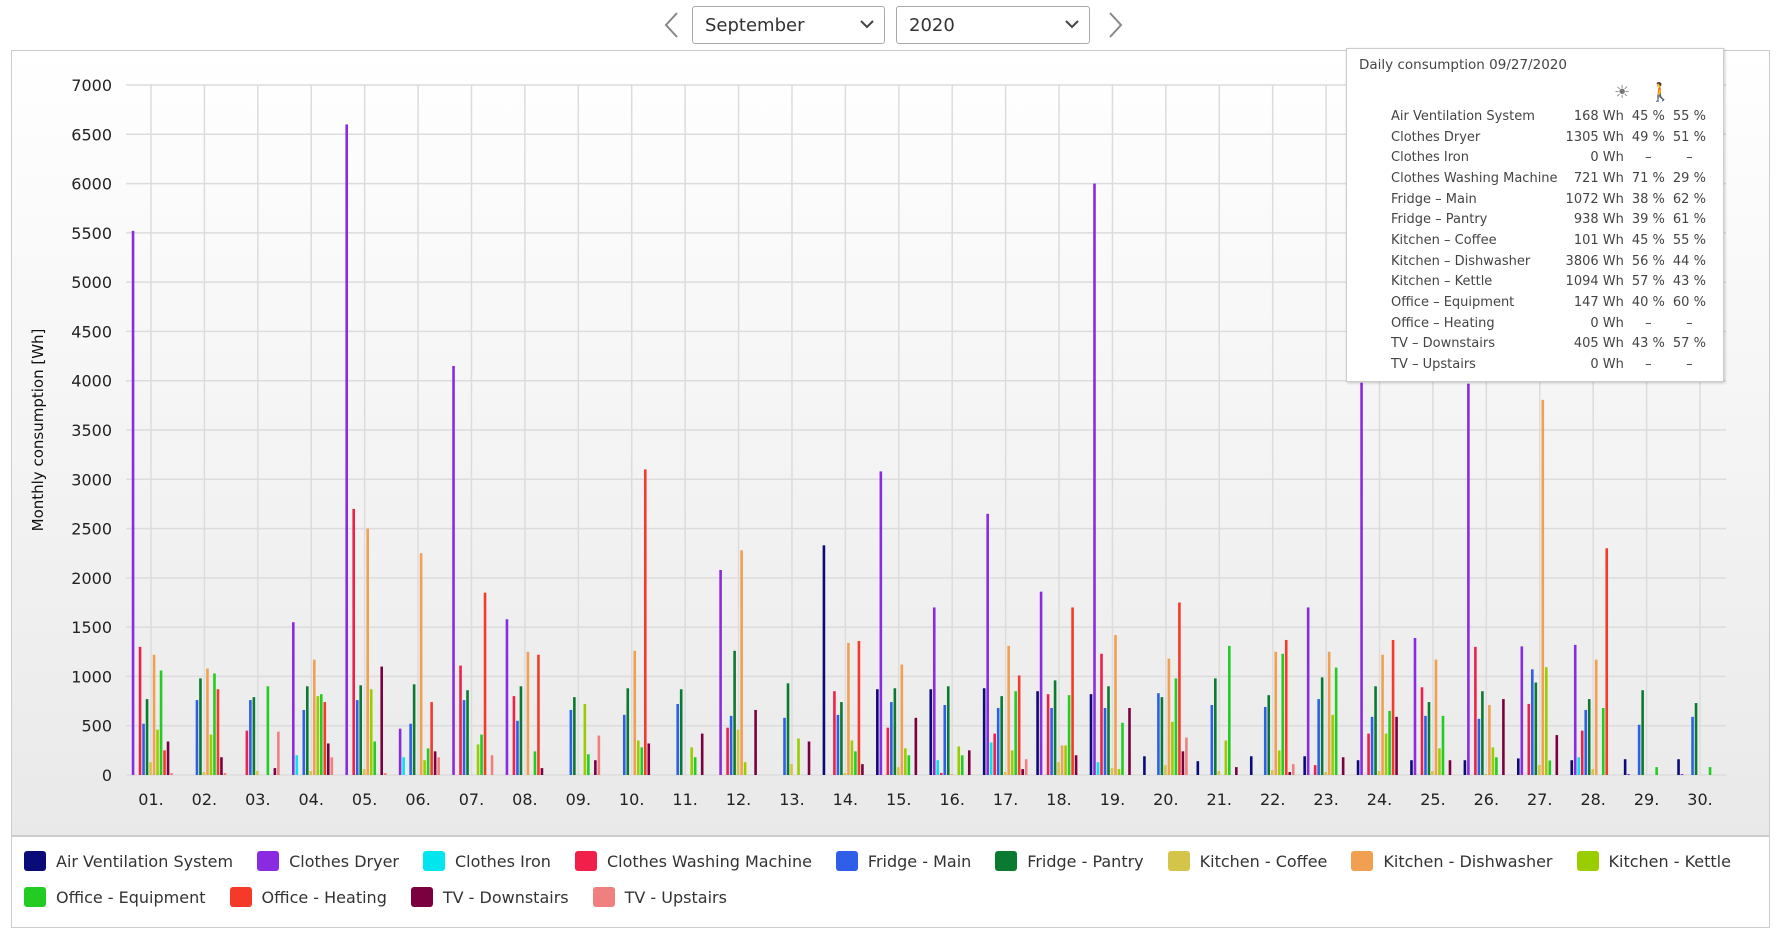  I want to click on tooltip-row: Fridge – Main 1072 Wh 38 % 62 %, so click(1548, 199).